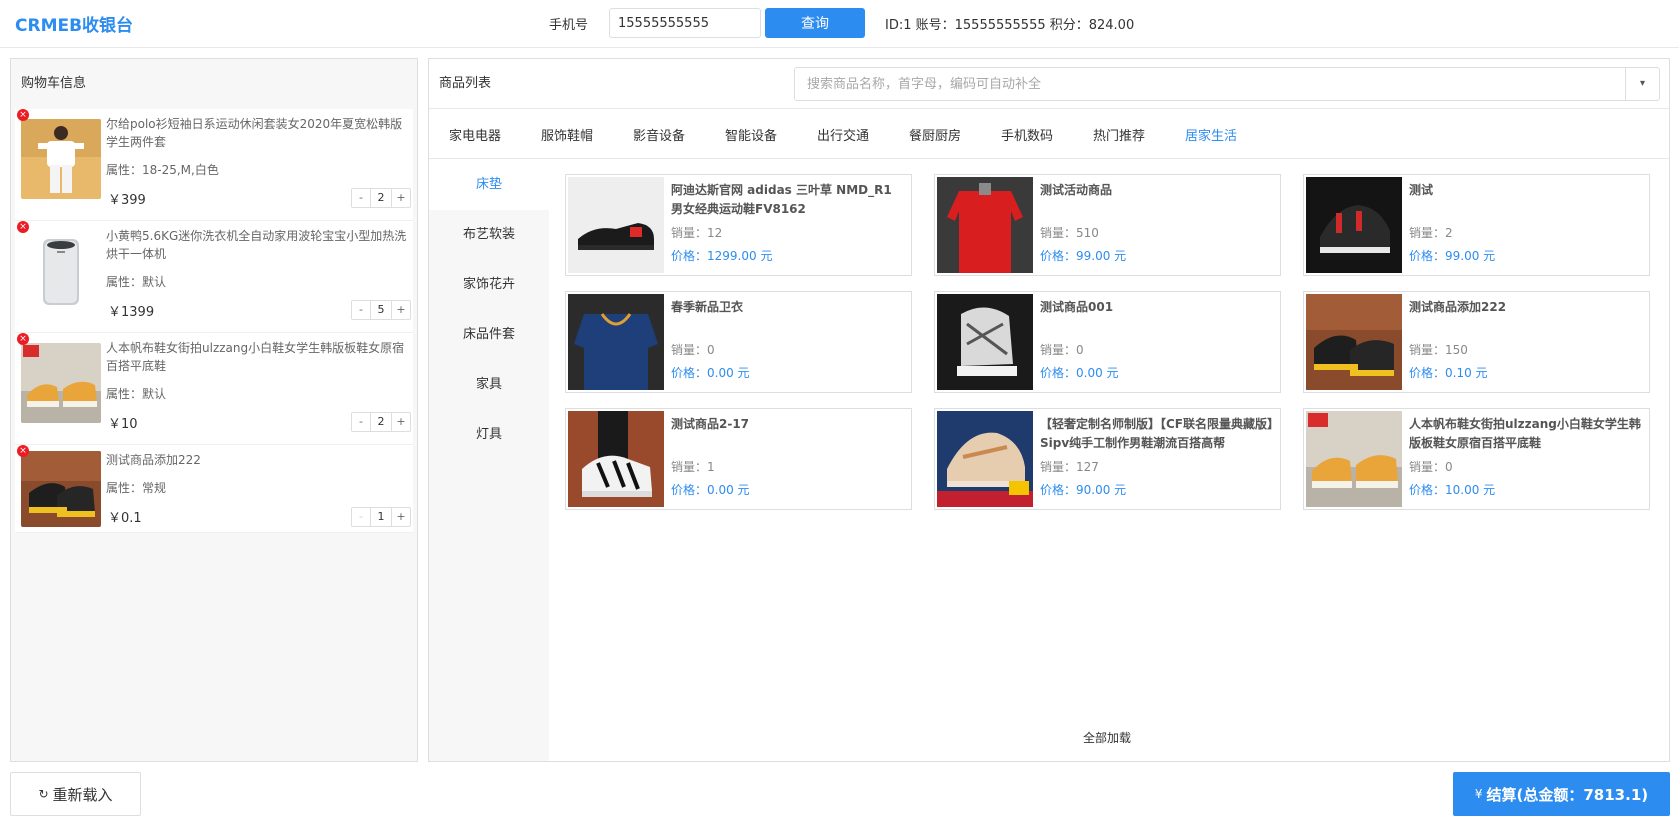 This screenshot has height=834, width=1679. What do you see at coordinates (136, 488) in the screenshot?
I see `cart-item-attr: 属性：常规` at bounding box center [136, 488].